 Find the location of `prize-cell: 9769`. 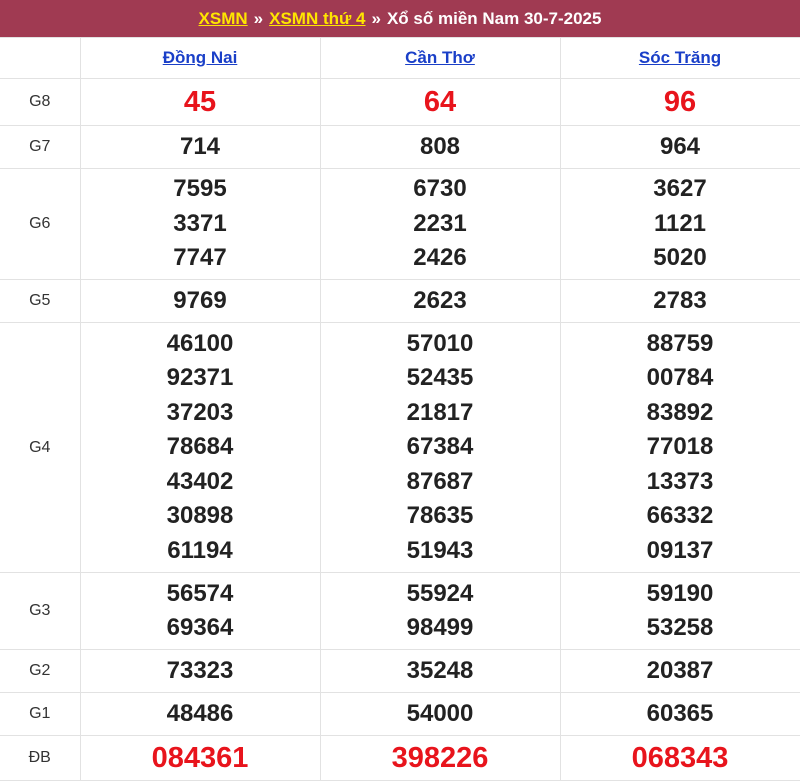

prize-cell: 9769 is located at coordinates (200, 301).